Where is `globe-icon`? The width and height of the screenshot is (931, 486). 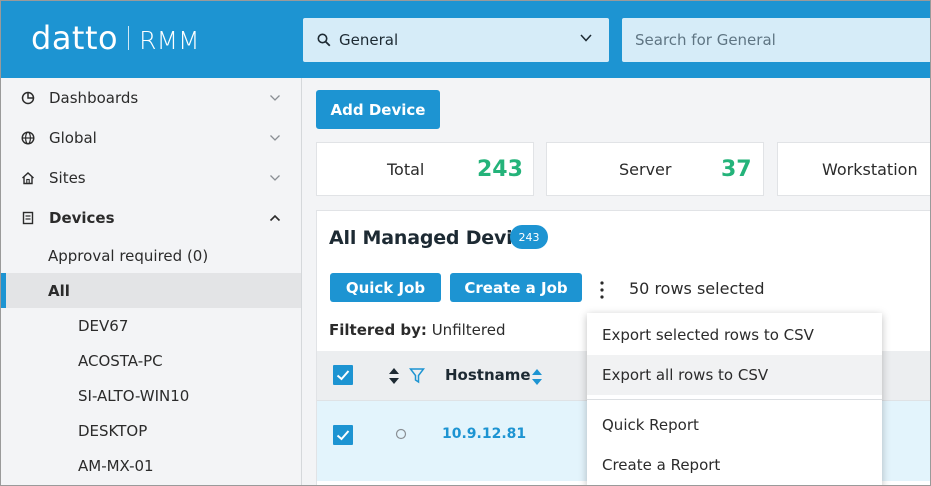
globe-icon is located at coordinates (28, 138).